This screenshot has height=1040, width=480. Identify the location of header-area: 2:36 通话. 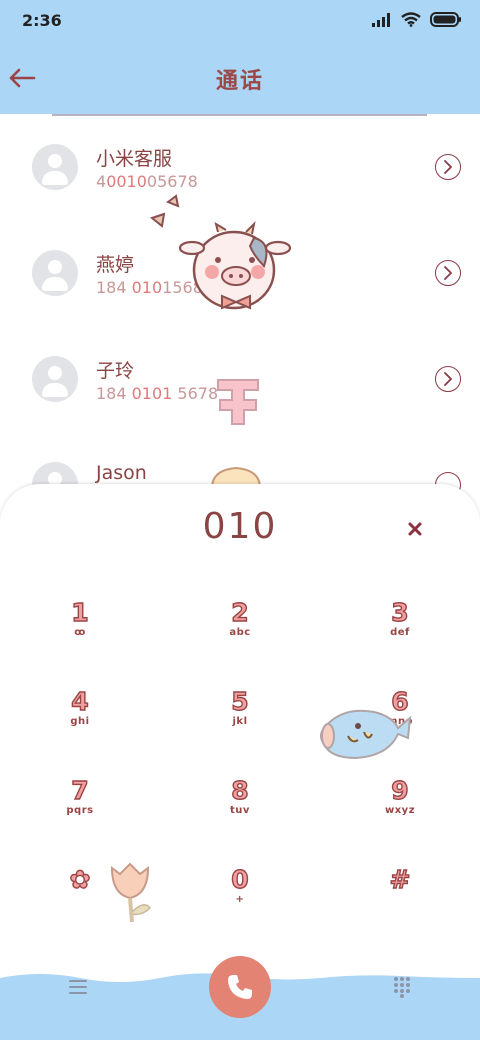
(240, 57).